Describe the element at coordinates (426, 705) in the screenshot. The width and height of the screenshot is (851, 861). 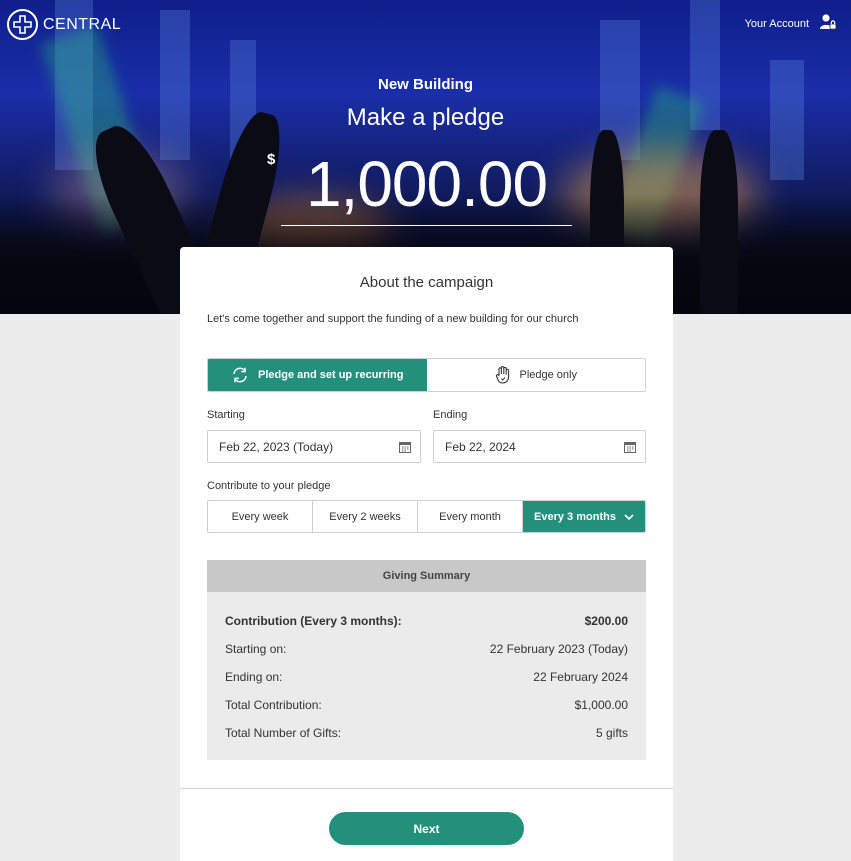
I see `summary-row-total: Total Contribution: $1,000.00` at that location.